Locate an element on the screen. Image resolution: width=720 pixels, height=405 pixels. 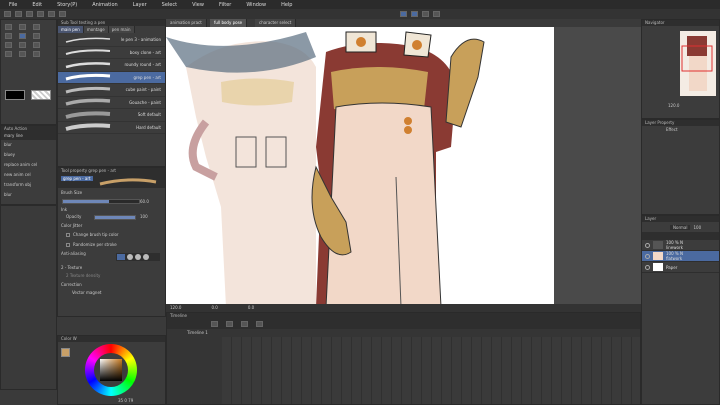
menu-file: File is located at coordinates (13, 5).